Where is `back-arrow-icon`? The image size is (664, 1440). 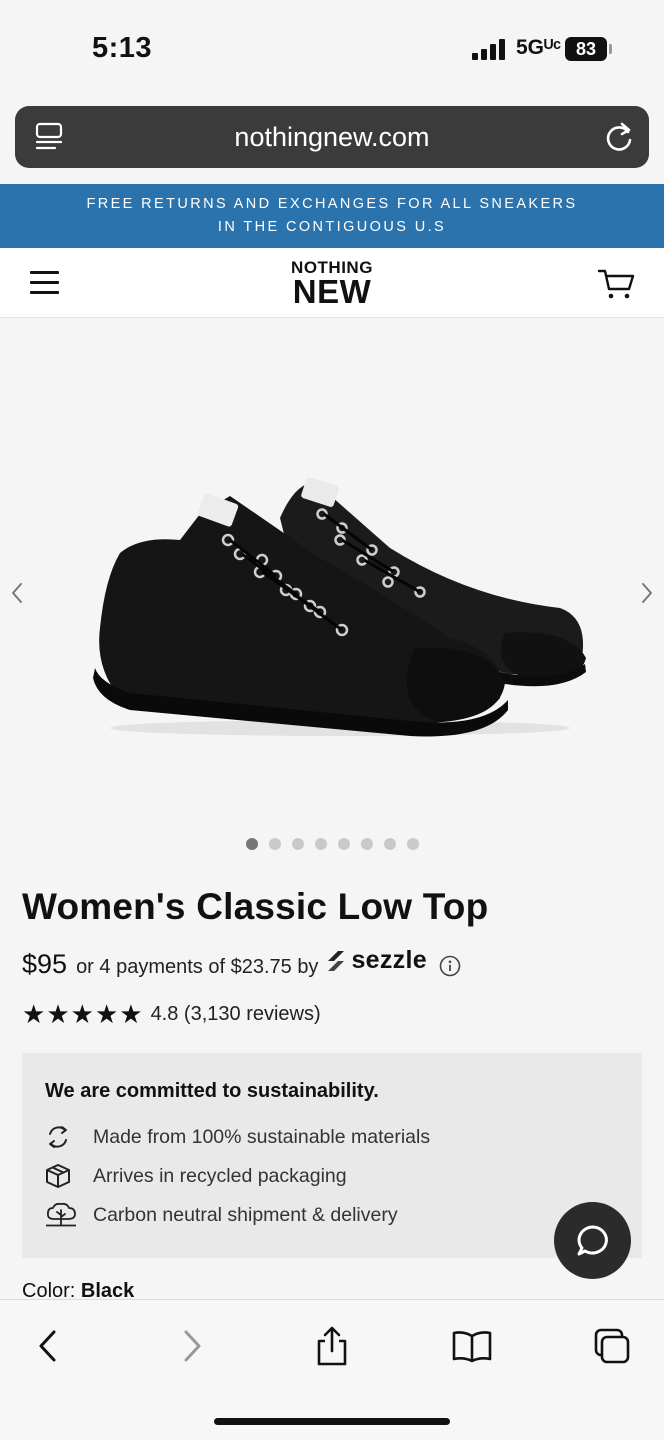
back-arrow-icon is located at coordinates (47, 1346).